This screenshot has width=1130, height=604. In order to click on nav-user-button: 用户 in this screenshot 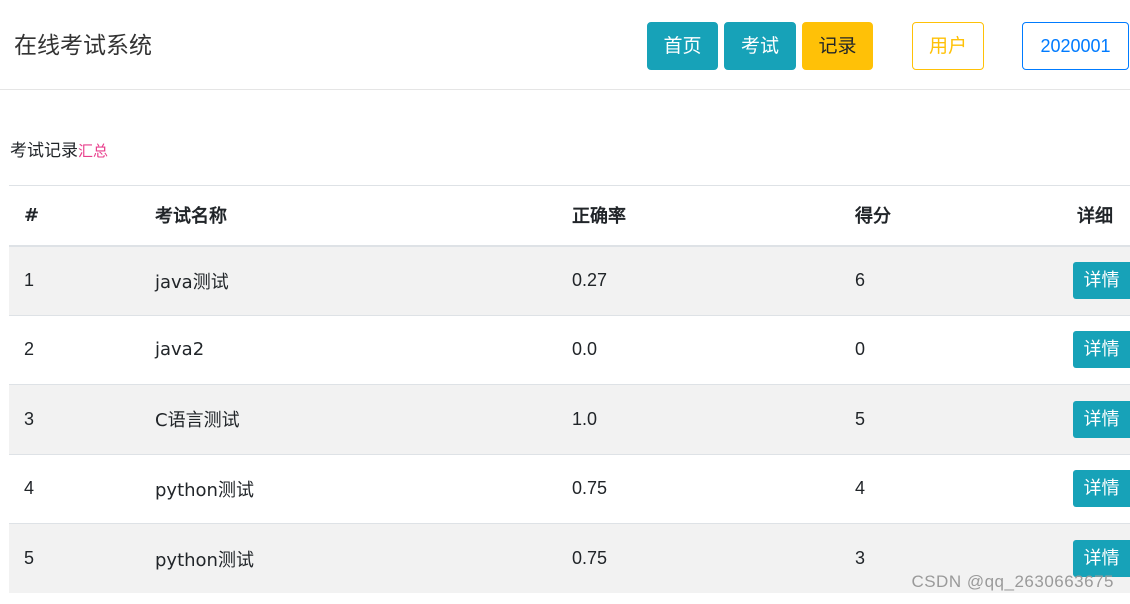, I will do `click(948, 46)`.